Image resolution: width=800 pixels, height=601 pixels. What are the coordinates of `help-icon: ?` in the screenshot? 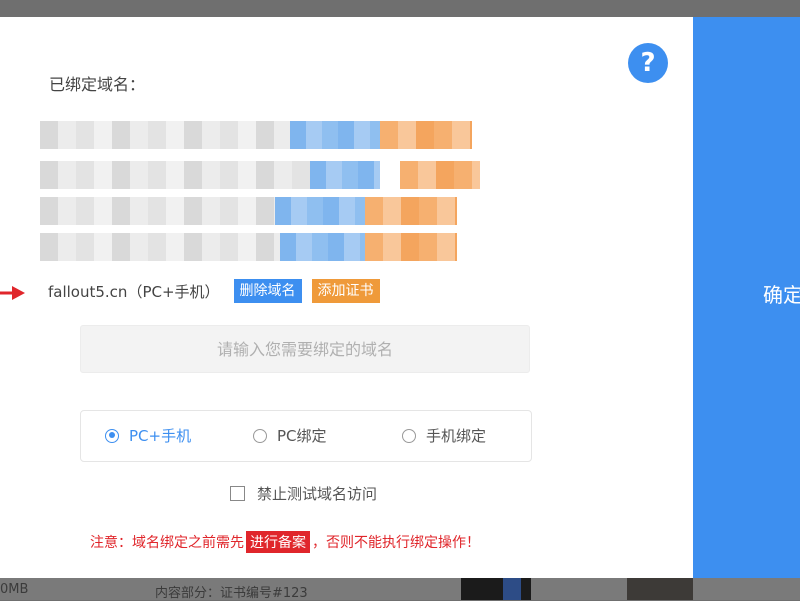 It's located at (648, 63).